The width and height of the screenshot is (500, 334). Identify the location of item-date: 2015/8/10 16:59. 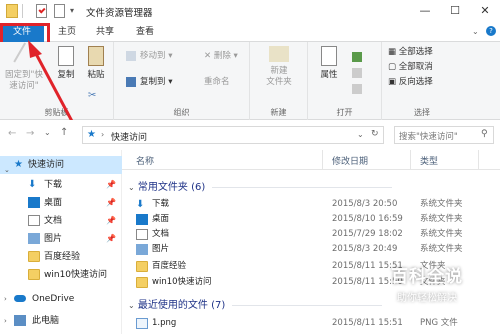
(367, 219).